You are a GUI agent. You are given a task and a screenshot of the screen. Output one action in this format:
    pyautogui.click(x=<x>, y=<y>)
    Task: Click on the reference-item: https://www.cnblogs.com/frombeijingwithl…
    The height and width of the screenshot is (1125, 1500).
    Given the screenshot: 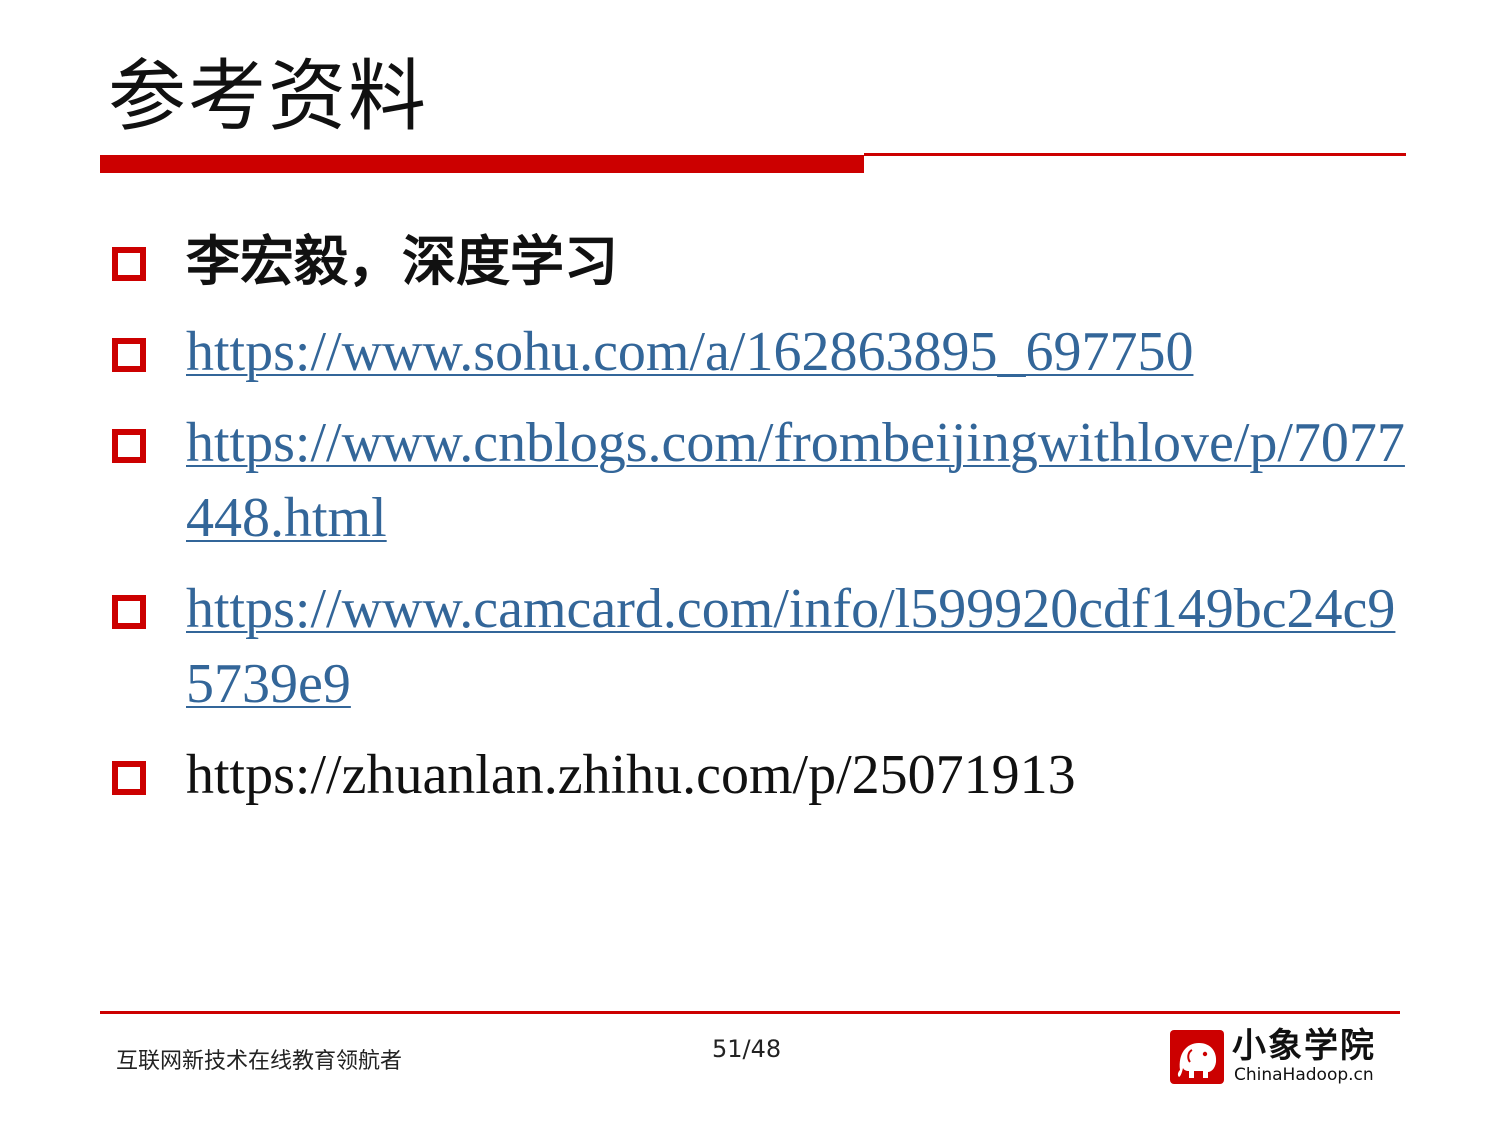 What is the action you would take?
    pyautogui.click(x=762, y=481)
    